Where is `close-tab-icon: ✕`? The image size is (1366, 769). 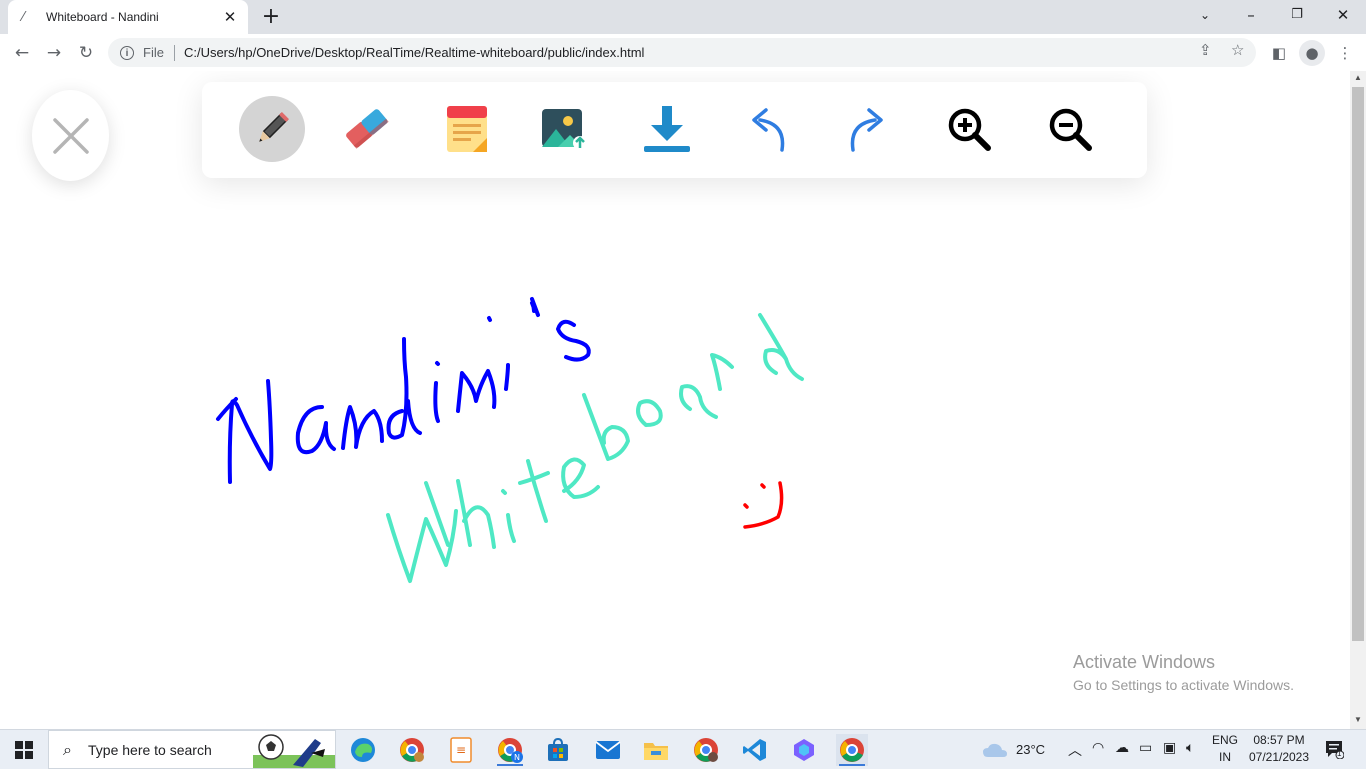 close-tab-icon: ✕ is located at coordinates (230, 17).